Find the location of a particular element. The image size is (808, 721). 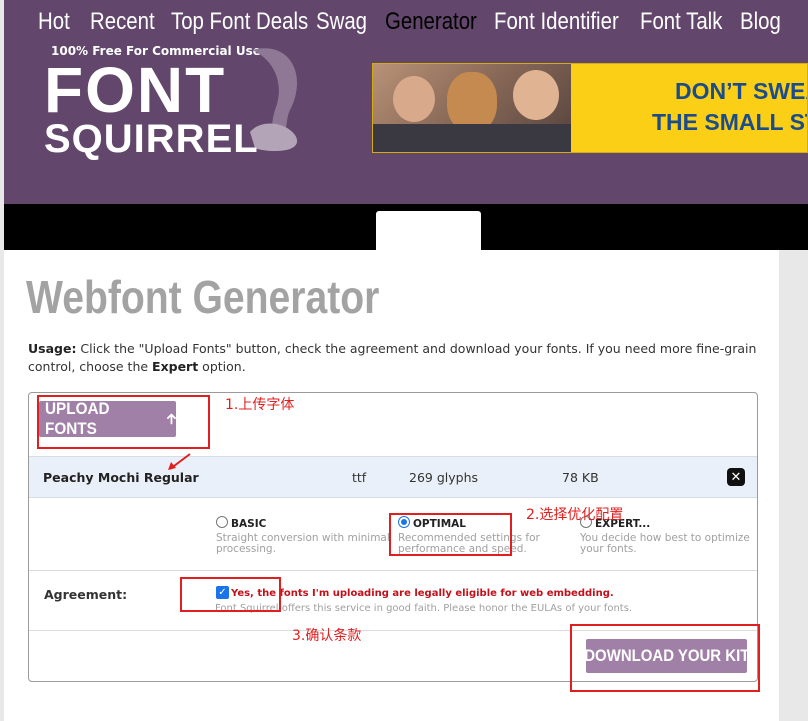

logo-squirrel-text: SQUIRREL is located at coordinates (151, 139).